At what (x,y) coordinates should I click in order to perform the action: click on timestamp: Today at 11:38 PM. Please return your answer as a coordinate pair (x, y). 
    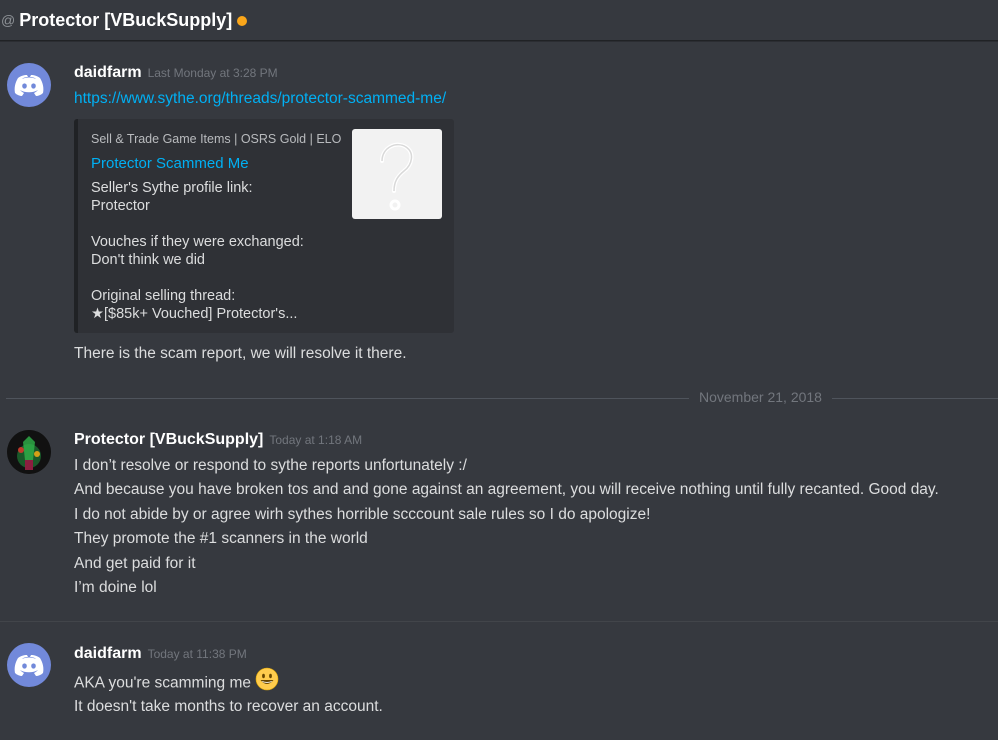
    Looking at the image, I should click on (197, 654).